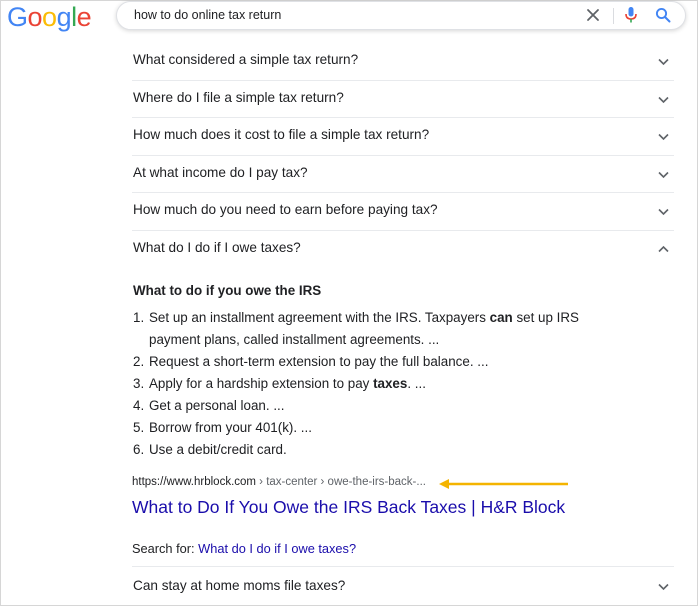 This screenshot has width=698, height=606. I want to click on search-icon, so click(663, 15).